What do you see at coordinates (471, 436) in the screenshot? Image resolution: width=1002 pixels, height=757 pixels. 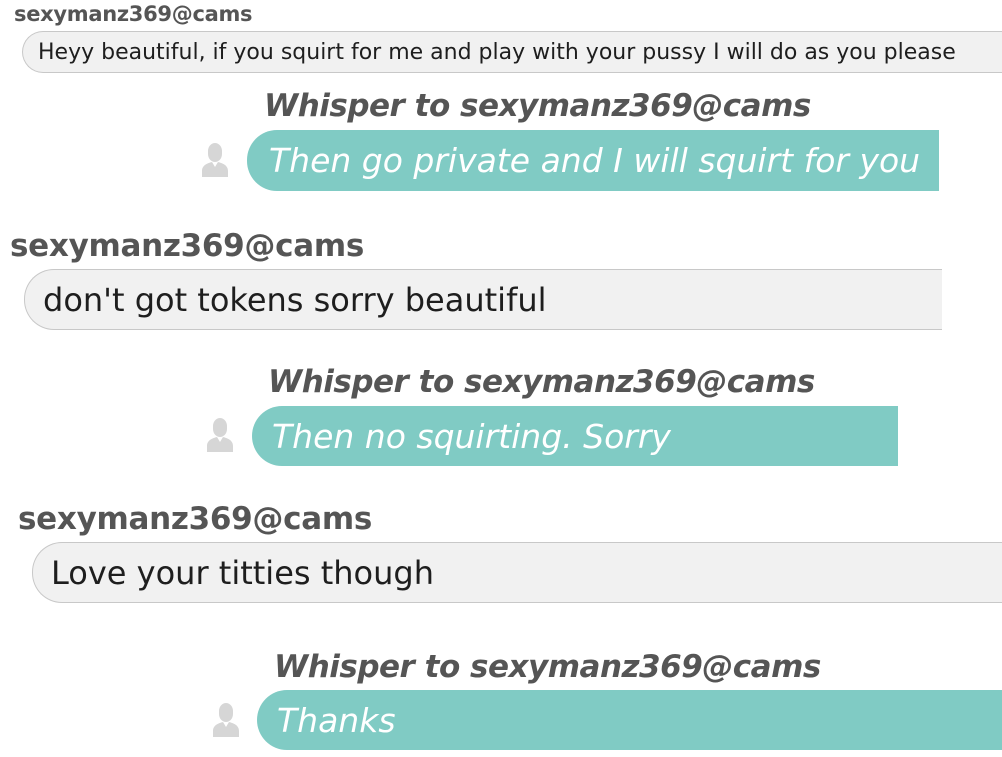 I see `whisper-text: Then no squirting. Sorry` at bounding box center [471, 436].